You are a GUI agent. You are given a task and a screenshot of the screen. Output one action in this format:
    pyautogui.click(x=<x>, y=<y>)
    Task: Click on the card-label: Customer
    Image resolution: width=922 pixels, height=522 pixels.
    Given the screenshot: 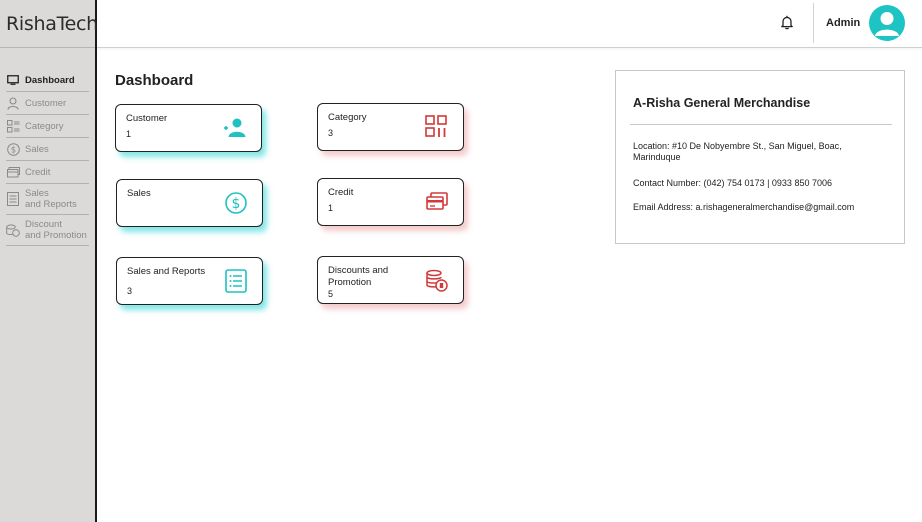 What is the action you would take?
    pyautogui.click(x=147, y=118)
    